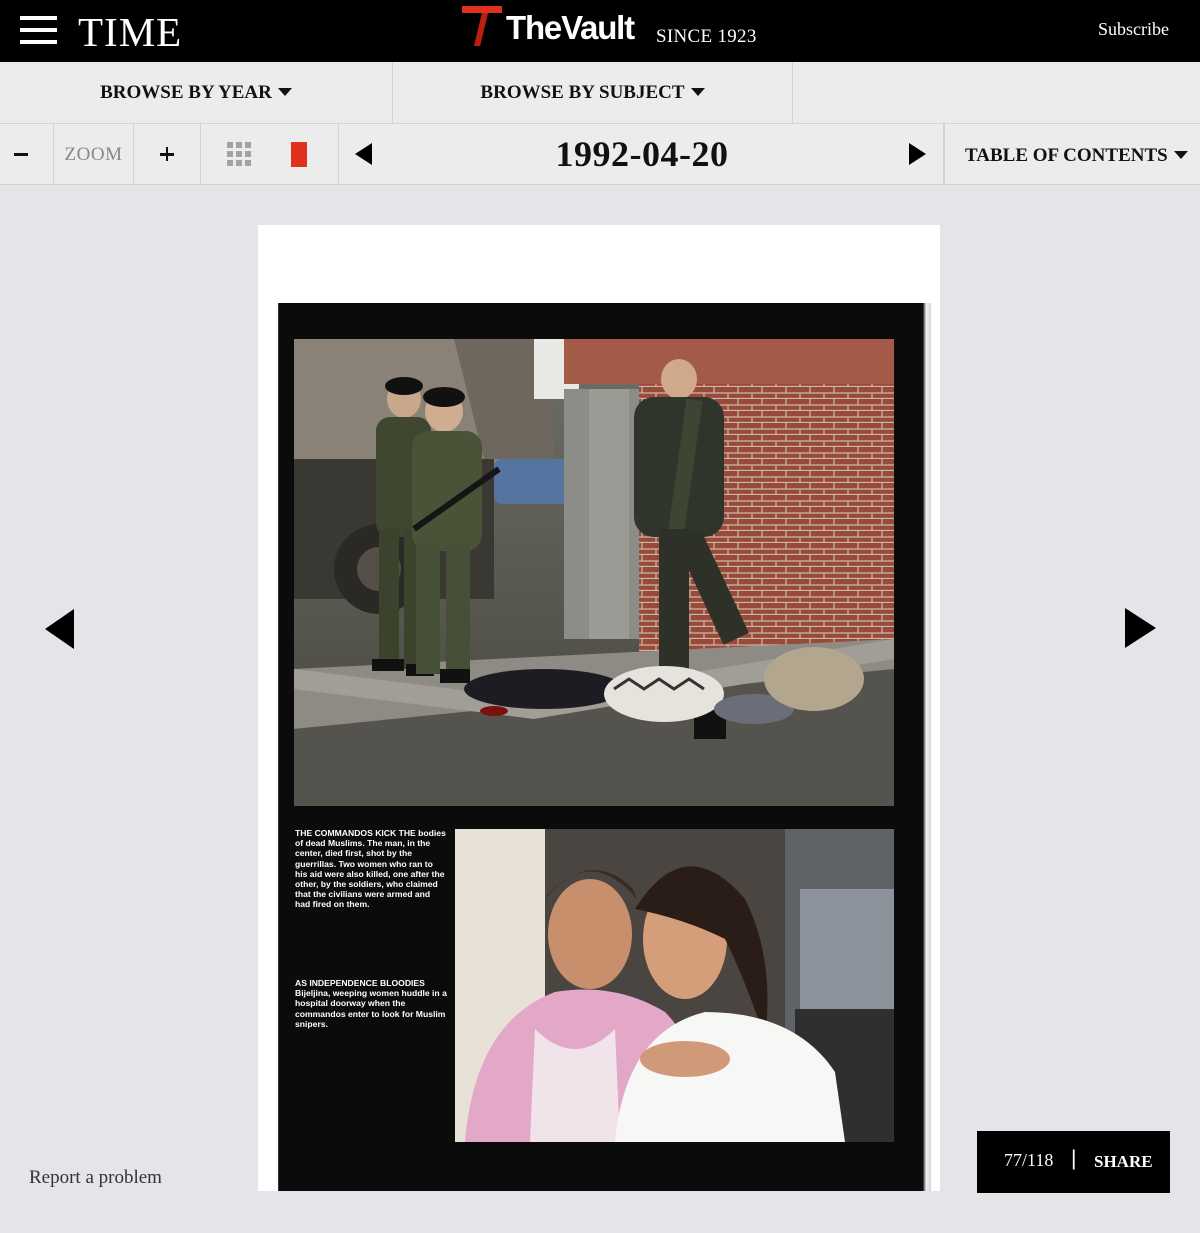  I want to click on subscribe-link: Subscribe, so click(1133, 29).